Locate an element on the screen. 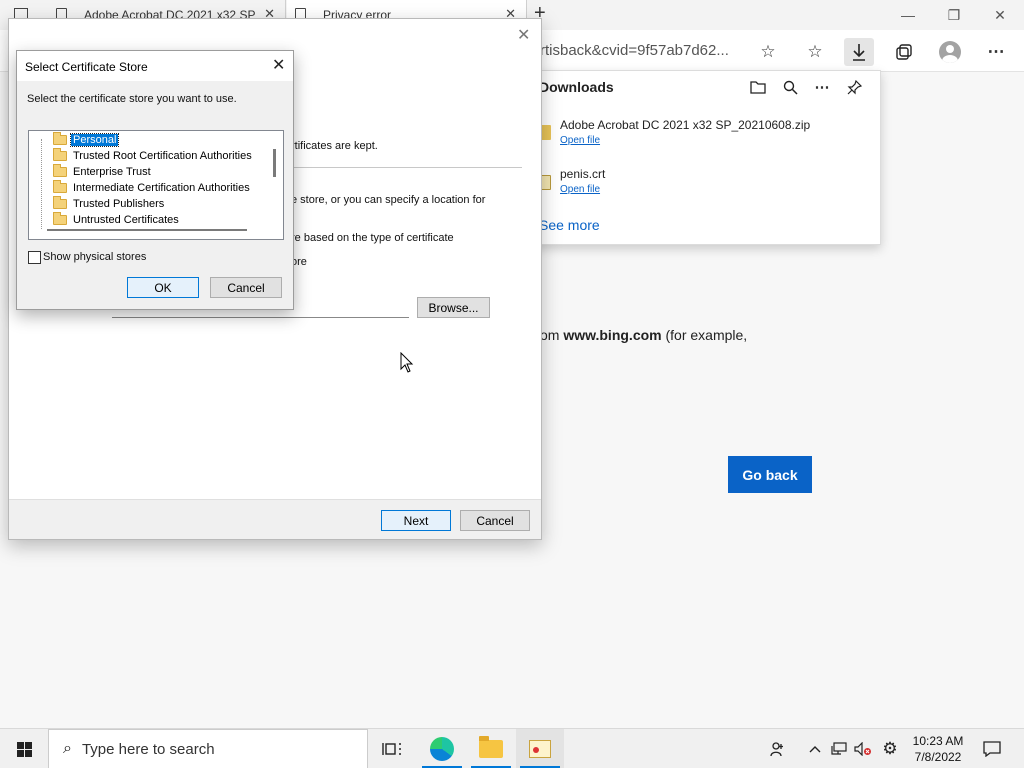 The height and width of the screenshot is (768, 1024). store-item-trusted-publishers: Trusted Publishers is located at coordinates (97, 204).